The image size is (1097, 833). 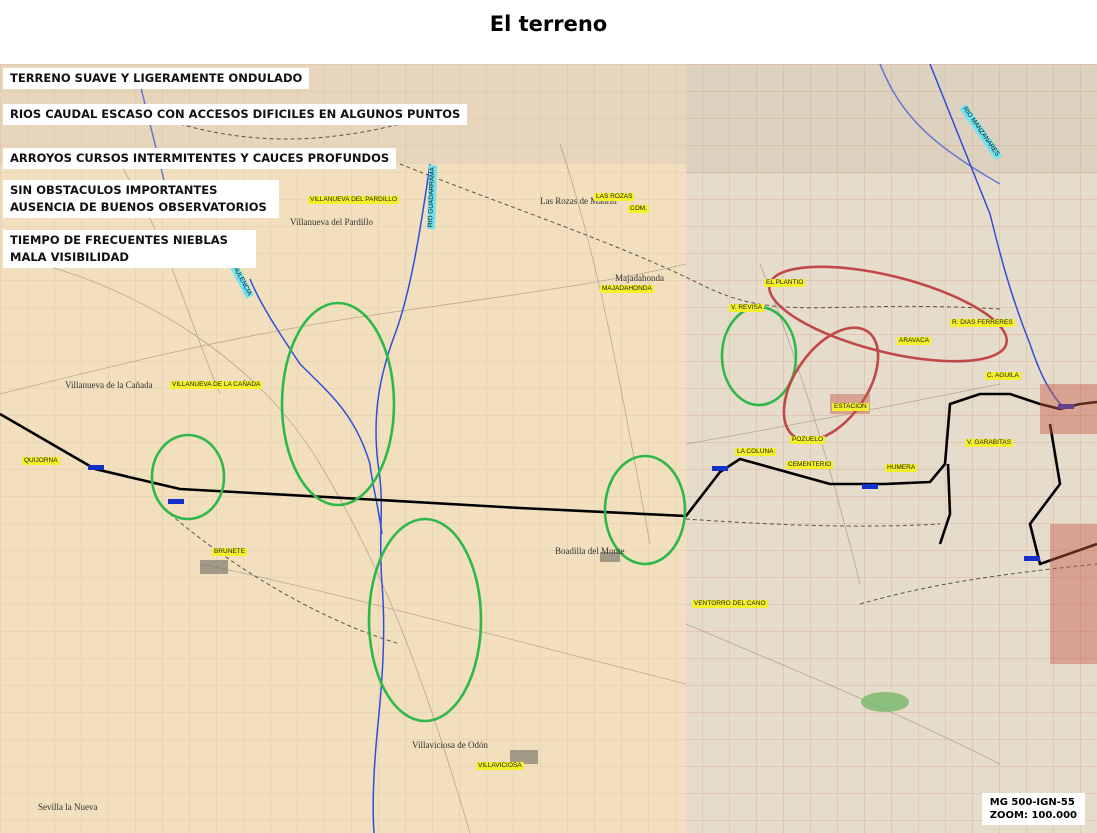 What do you see at coordinates (785, 283) in the screenshot?
I see `place-el-plantio: EL PLANTIO` at bounding box center [785, 283].